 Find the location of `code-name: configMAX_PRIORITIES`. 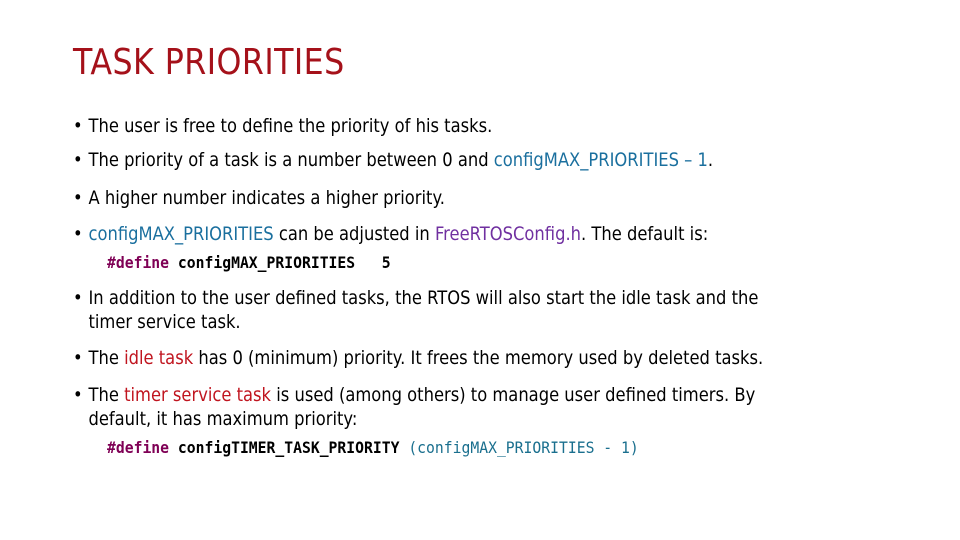

code-name: configMAX_PRIORITIES is located at coordinates (262, 262).